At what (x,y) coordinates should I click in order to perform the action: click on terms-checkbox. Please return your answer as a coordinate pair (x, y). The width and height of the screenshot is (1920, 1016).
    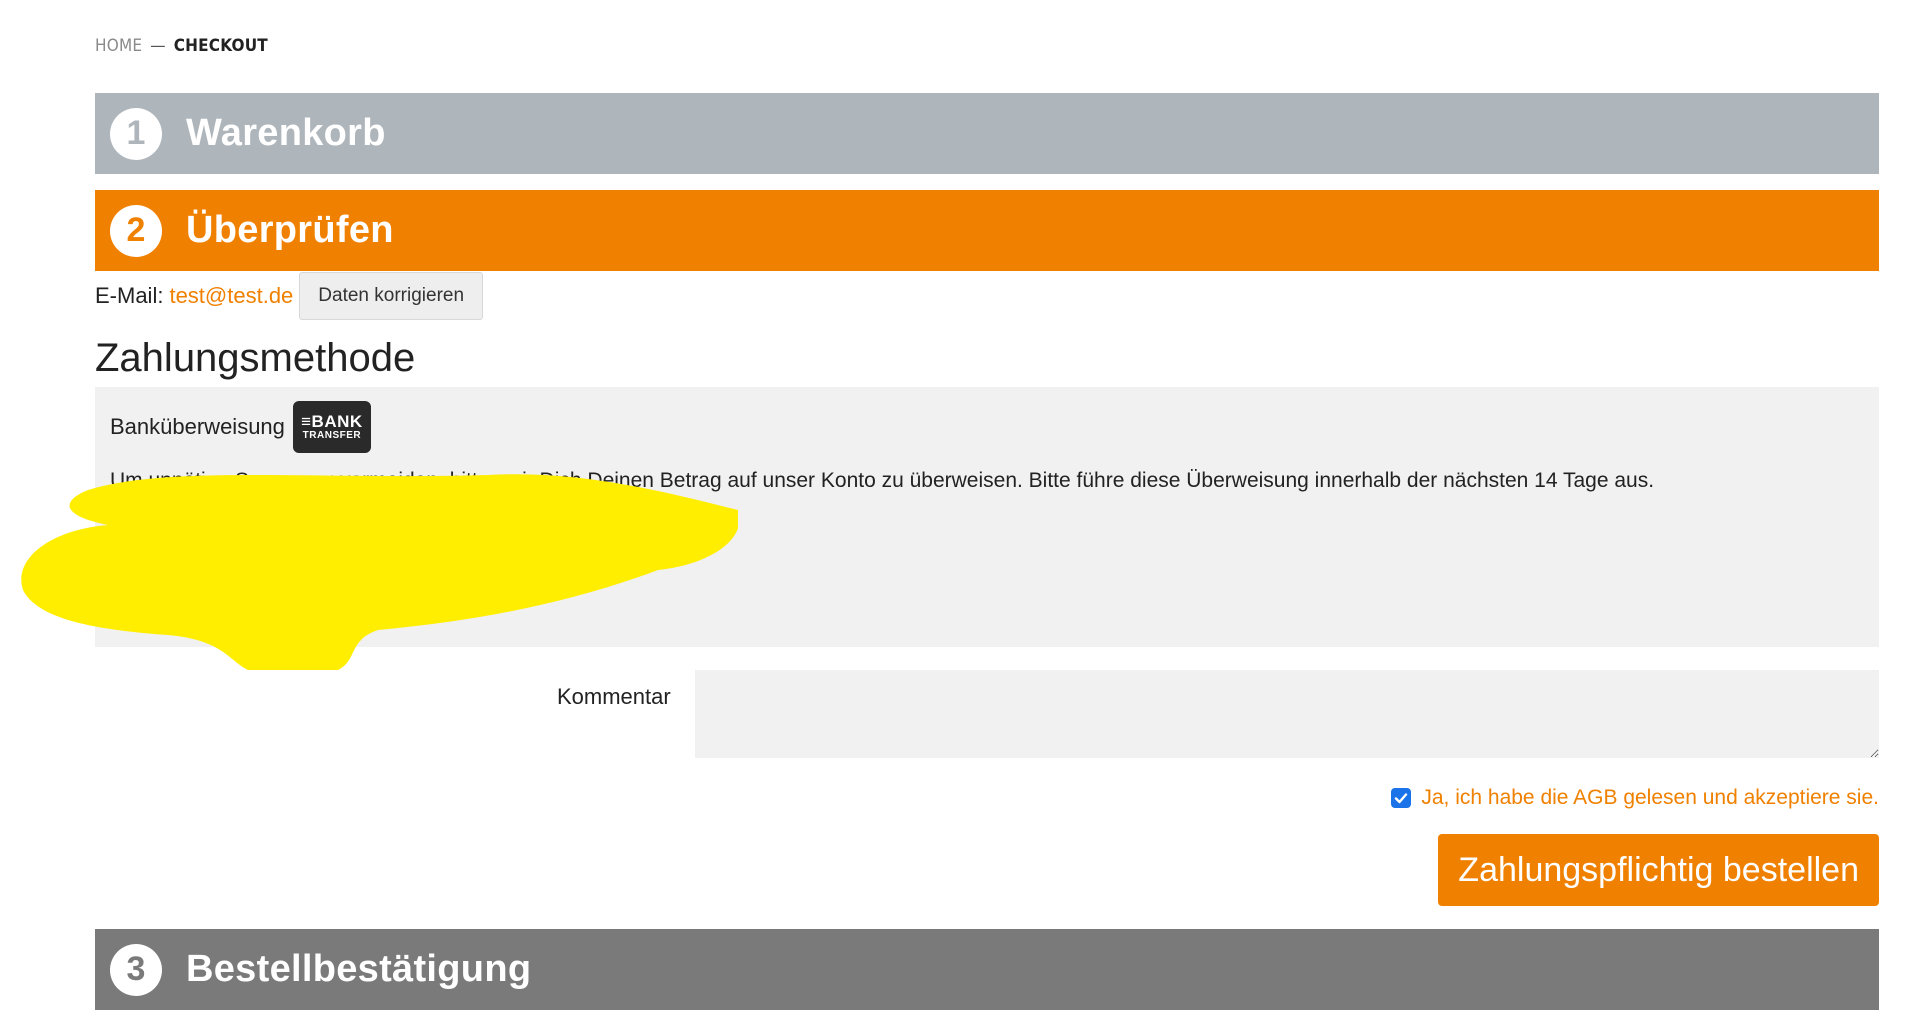
    Looking at the image, I should click on (1401, 798).